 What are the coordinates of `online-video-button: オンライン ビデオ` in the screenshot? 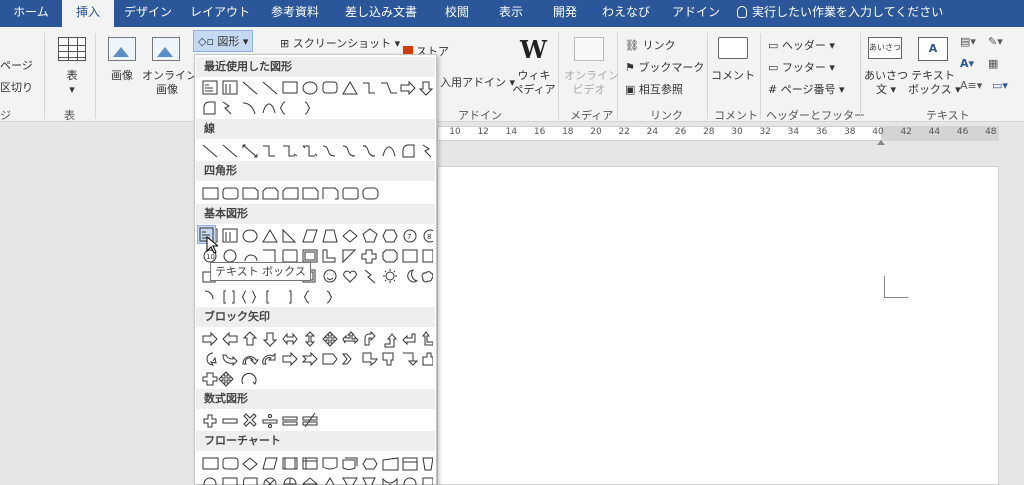 It's located at (591, 83).